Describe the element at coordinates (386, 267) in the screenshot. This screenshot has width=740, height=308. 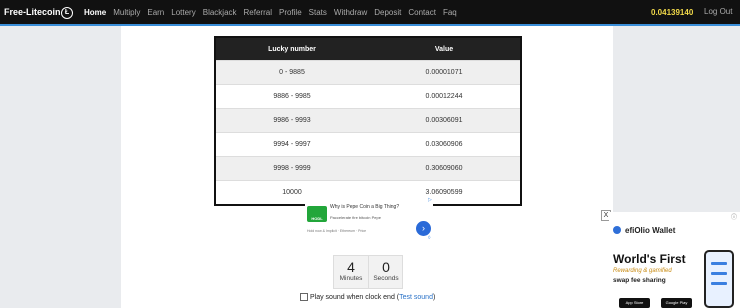
I see `seconds-value: 0` at that location.